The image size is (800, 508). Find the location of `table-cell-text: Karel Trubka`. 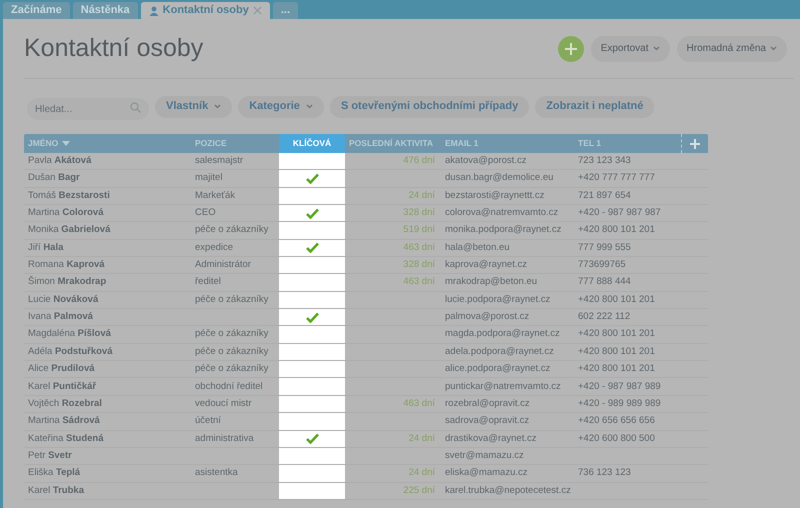

table-cell-text: Karel Trubka is located at coordinates (56, 491).